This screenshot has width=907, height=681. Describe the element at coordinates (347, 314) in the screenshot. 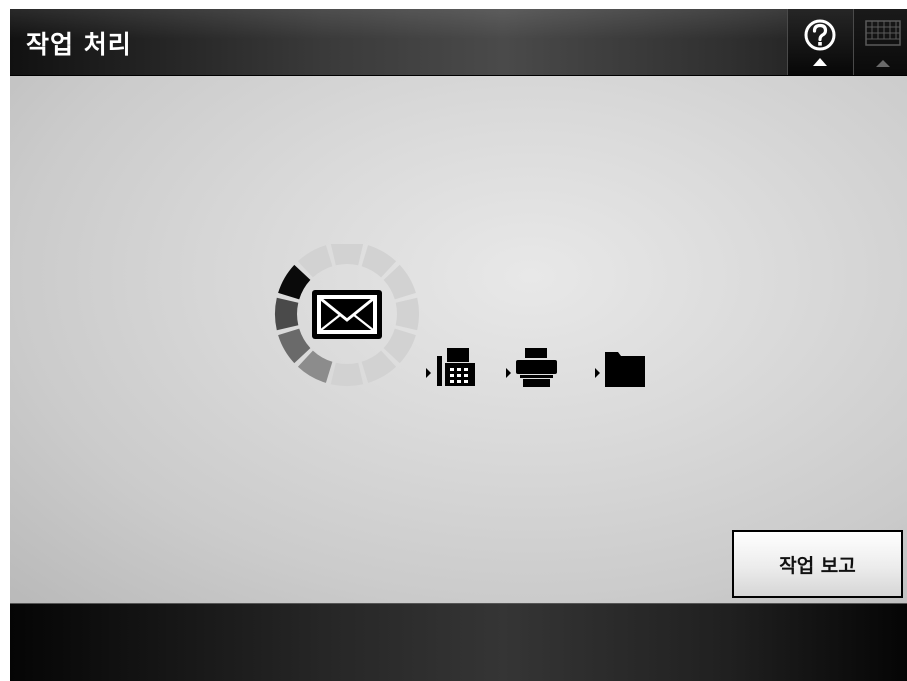

I see `envelope-icon` at that location.